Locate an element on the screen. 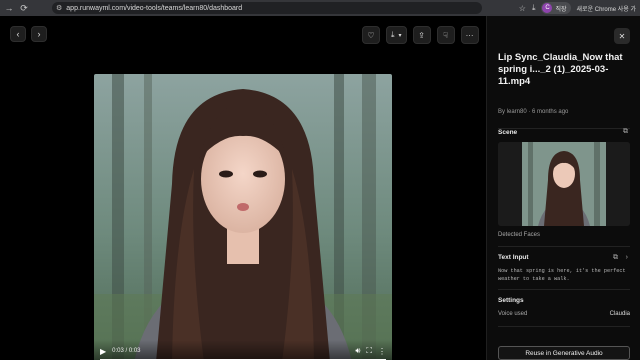 The height and width of the screenshot is (360, 640). play-button: ▶ is located at coordinates (103, 351).